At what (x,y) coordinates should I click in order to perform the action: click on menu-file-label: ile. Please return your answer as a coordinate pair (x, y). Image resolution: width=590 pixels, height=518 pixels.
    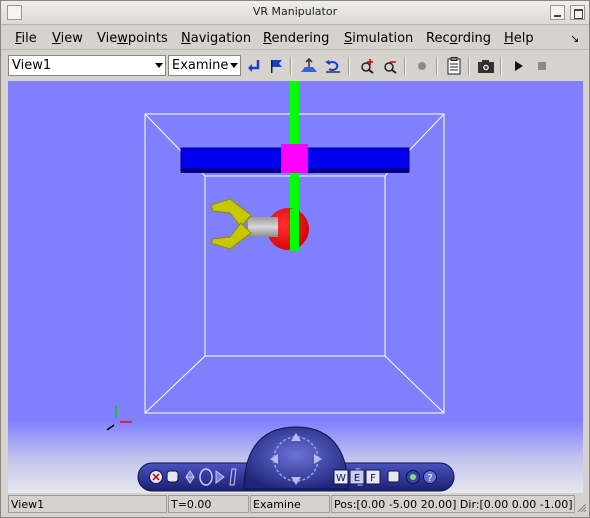
    Looking at the image, I should click on (29, 38).